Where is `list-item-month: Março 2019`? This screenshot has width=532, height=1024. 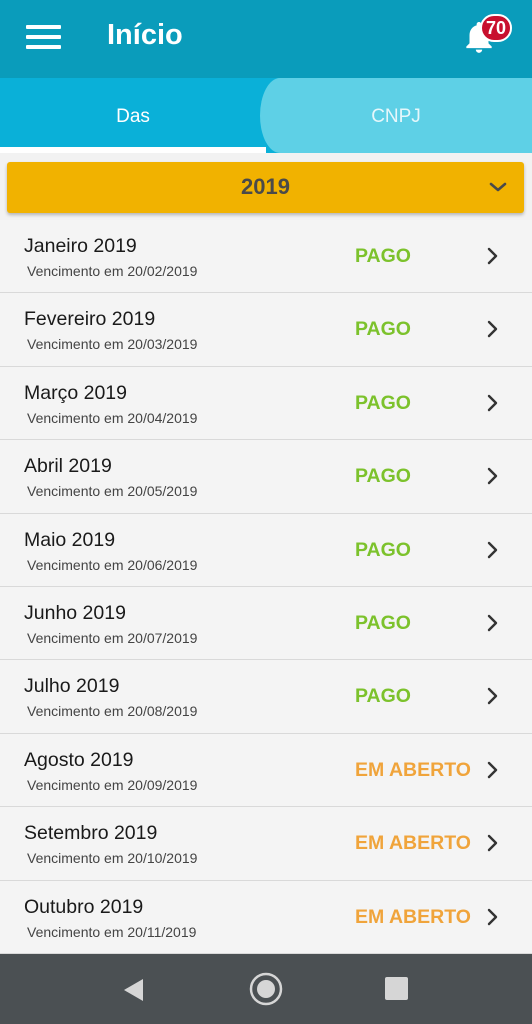 list-item-month: Março 2019 is located at coordinates (75, 392).